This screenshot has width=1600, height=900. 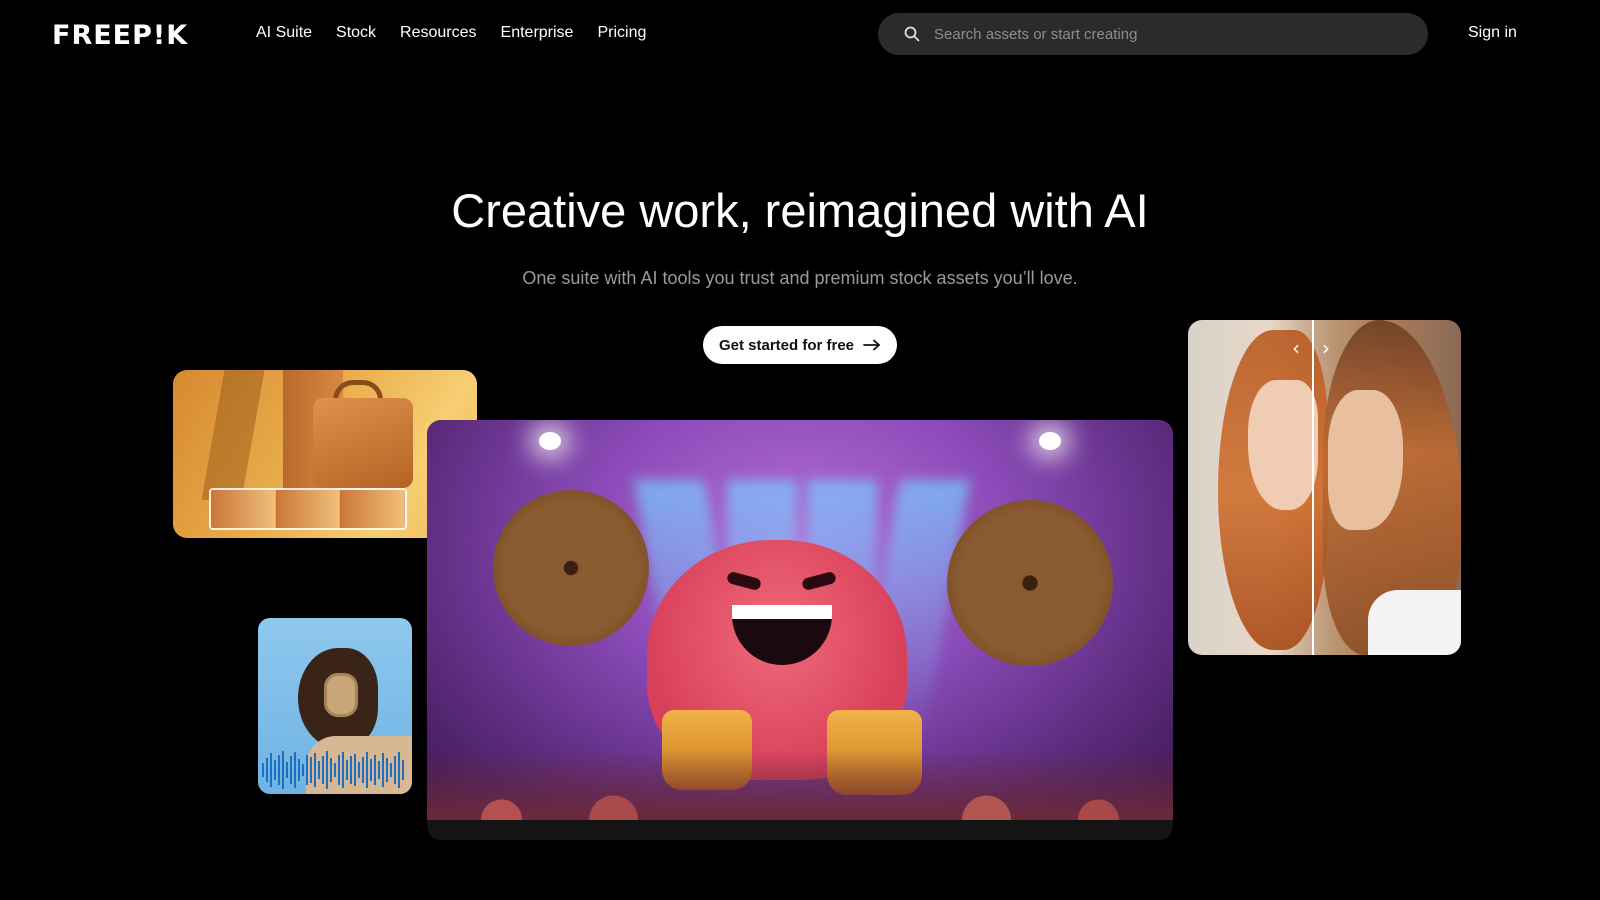 What do you see at coordinates (786, 345) in the screenshot?
I see `get-started-label: Get started for free` at bounding box center [786, 345].